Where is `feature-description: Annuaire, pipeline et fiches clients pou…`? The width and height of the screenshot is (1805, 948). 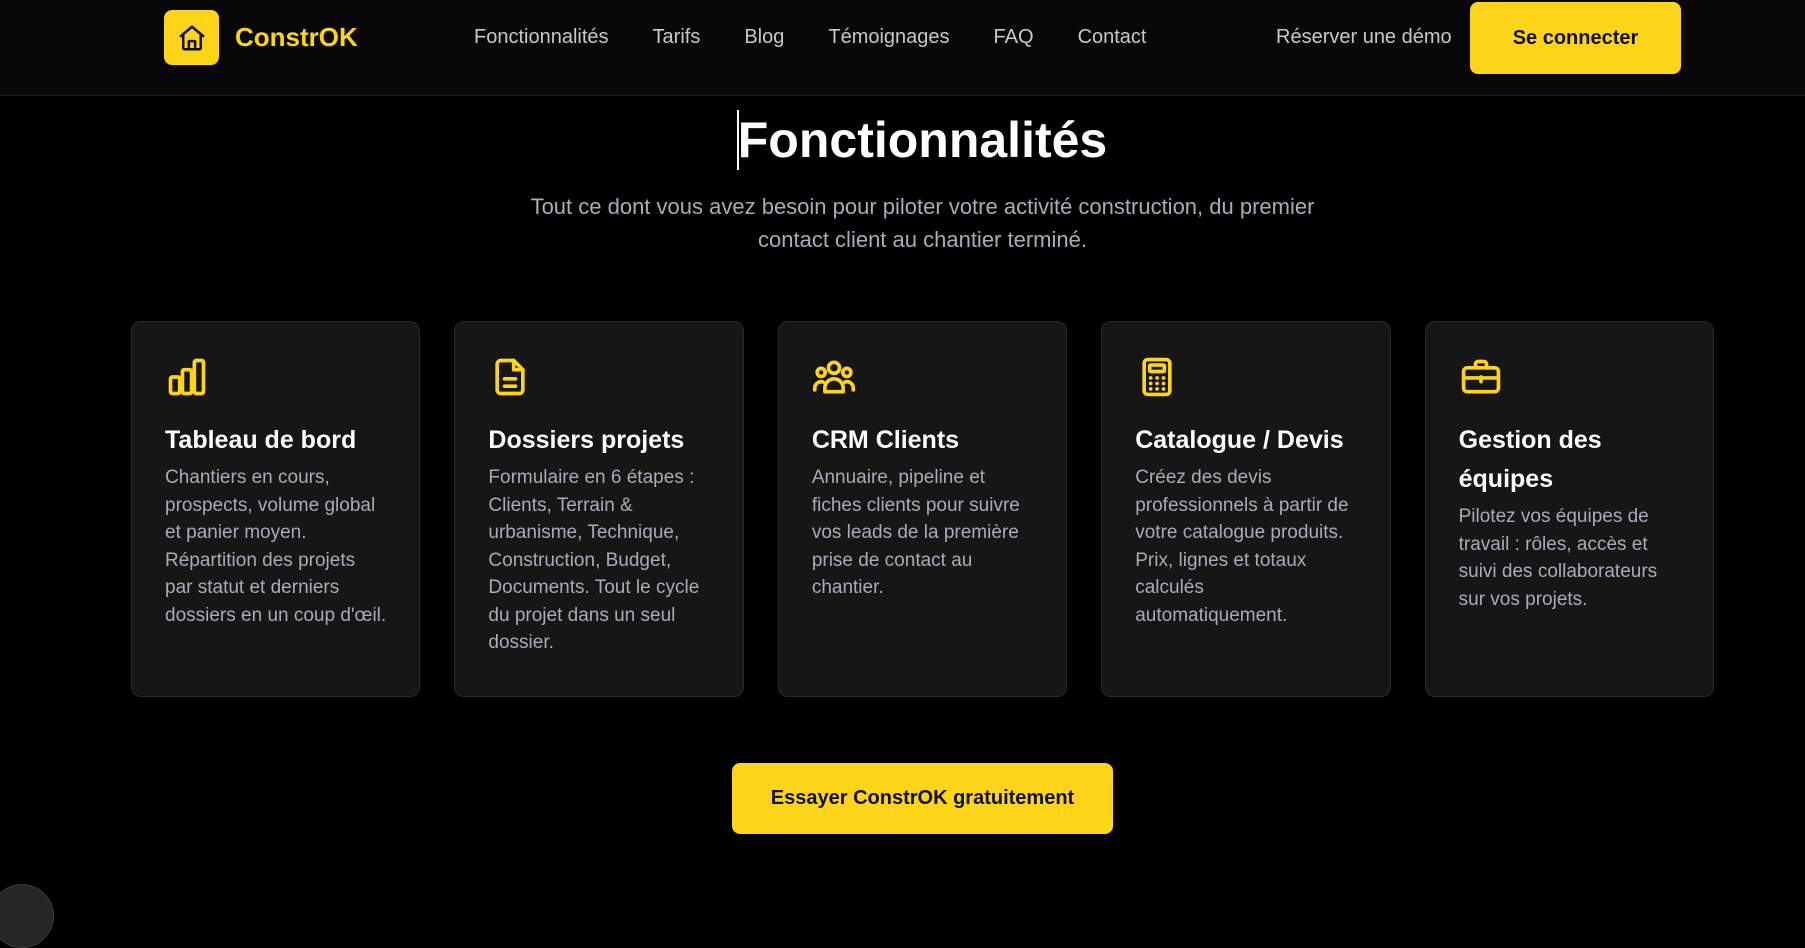
feature-description: Annuaire, pipeline et fiches clients pou… is located at coordinates (915, 532).